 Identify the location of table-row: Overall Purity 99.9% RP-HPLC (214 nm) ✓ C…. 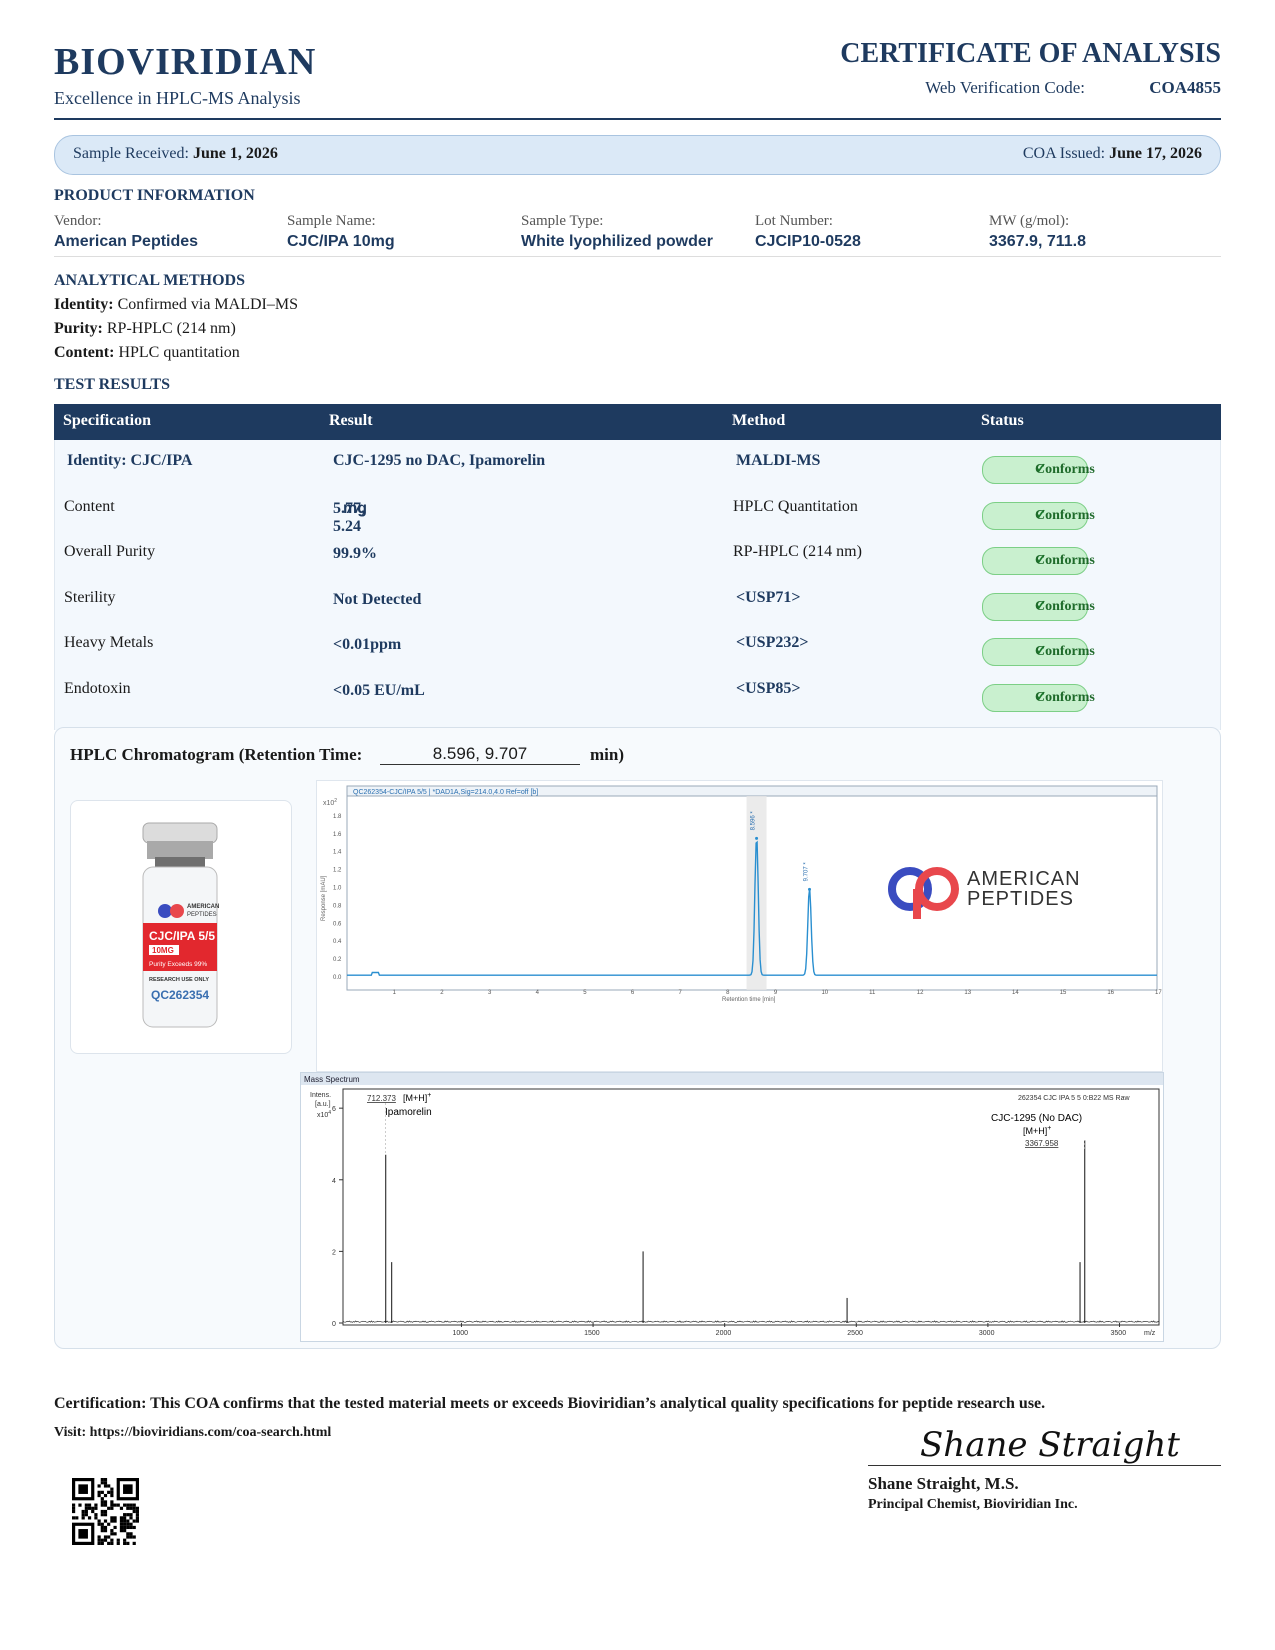
(637, 564).